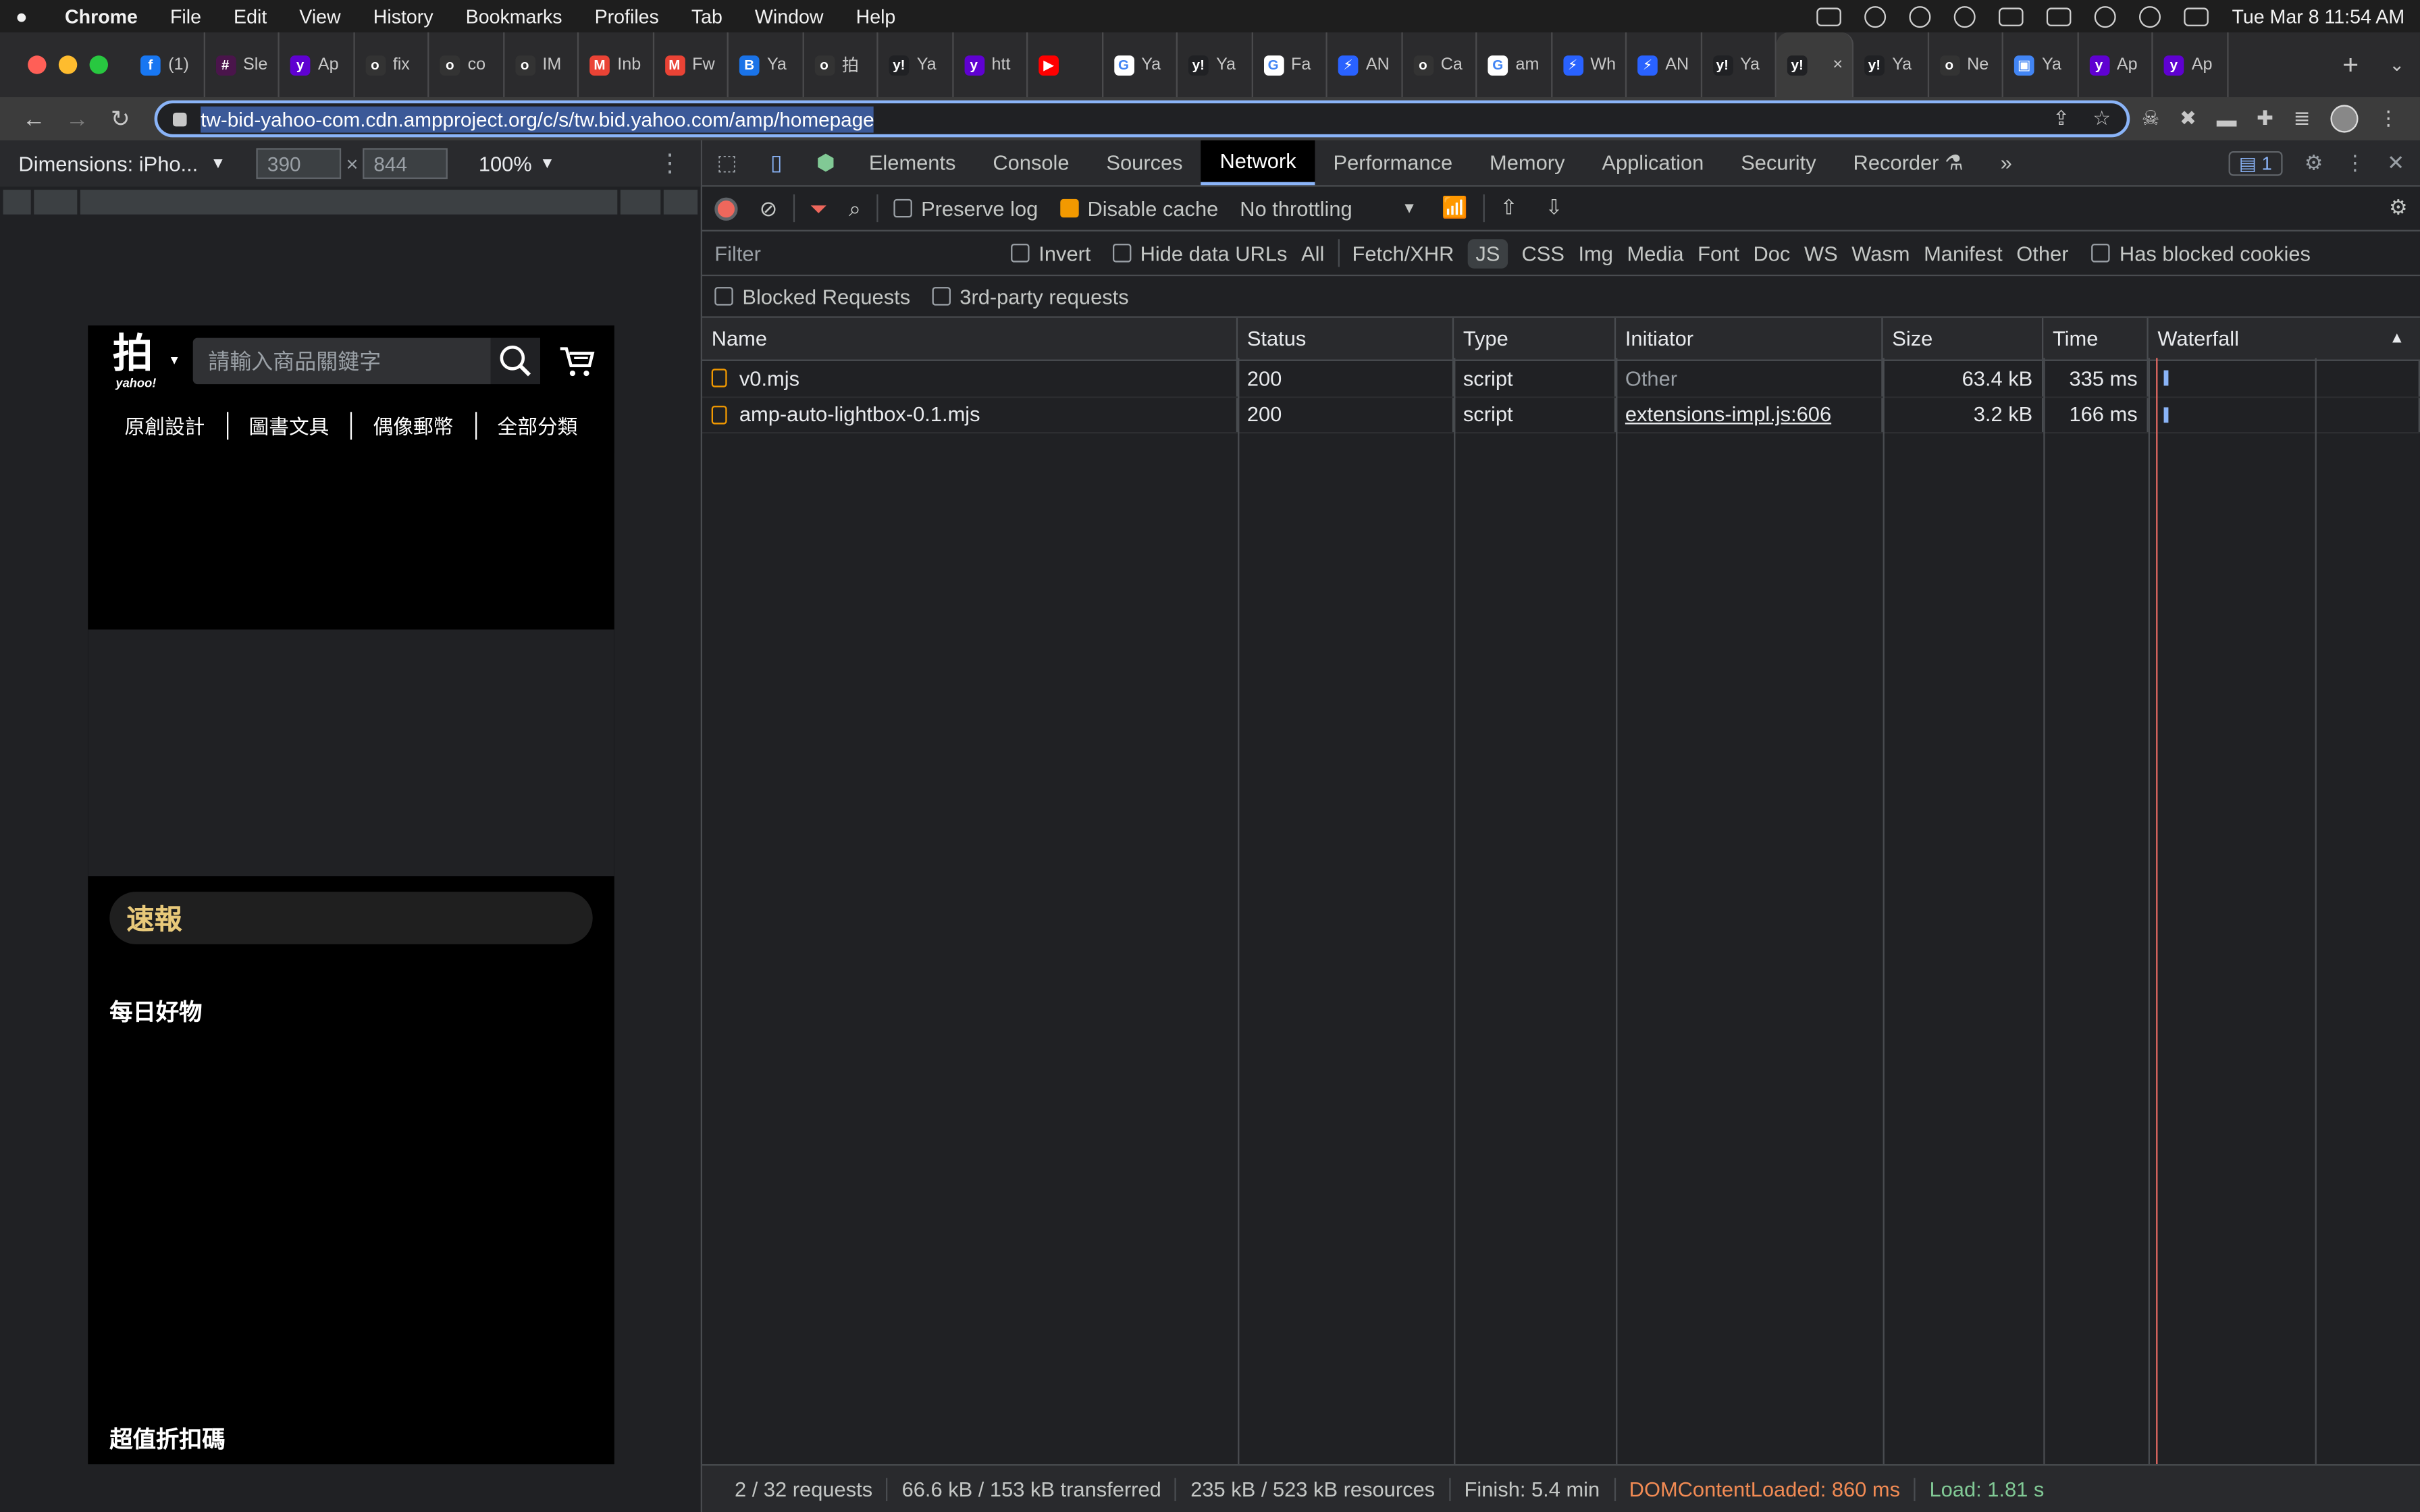 This screenshot has width=2420, height=1512. What do you see at coordinates (547, 163) in the screenshot?
I see `zoom-chevron-icon: ▼` at bounding box center [547, 163].